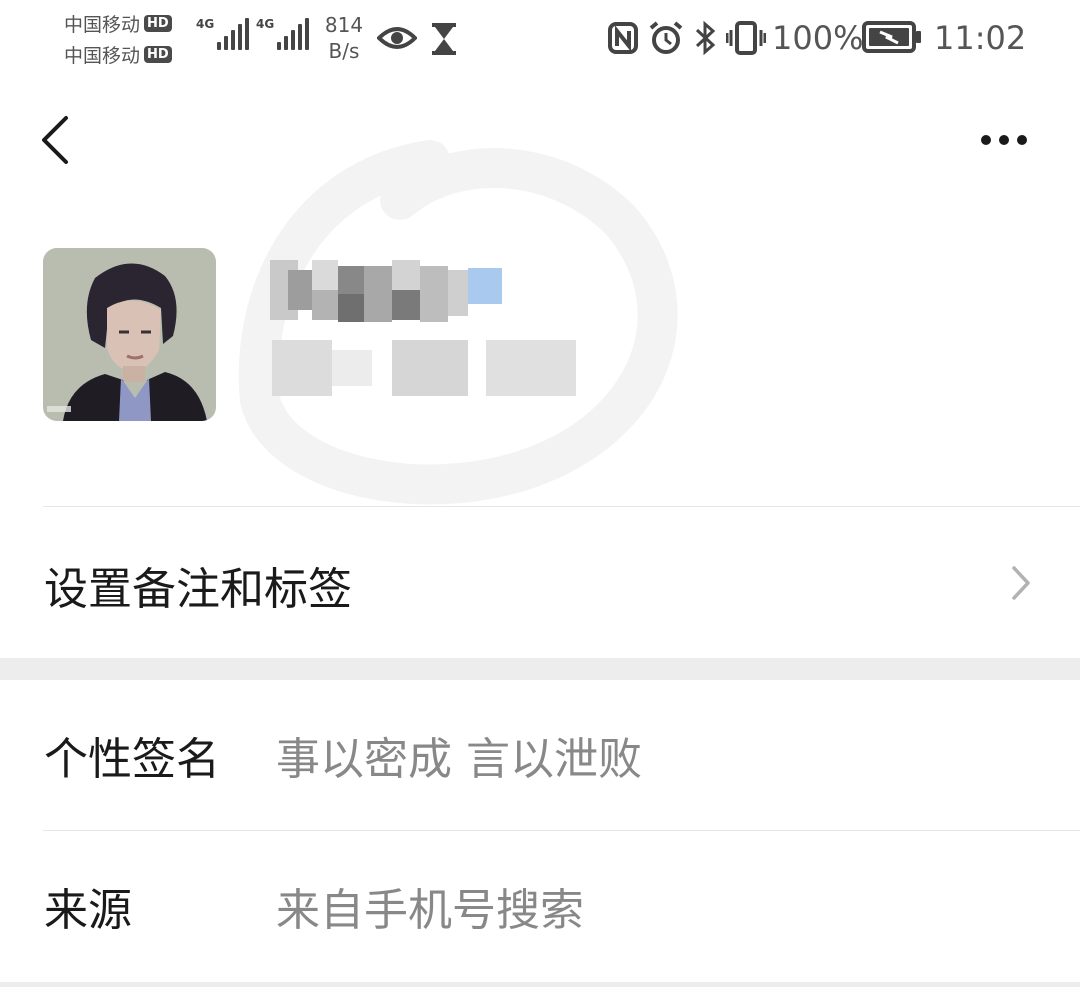 The width and height of the screenshot is (1080, 987). I want to click on chevron-right-icon, so click(1021, 583).